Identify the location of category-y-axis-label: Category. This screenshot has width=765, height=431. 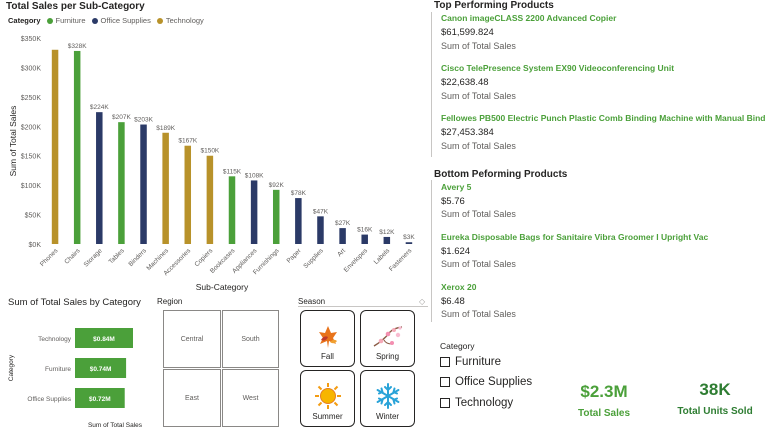
(11, 367).